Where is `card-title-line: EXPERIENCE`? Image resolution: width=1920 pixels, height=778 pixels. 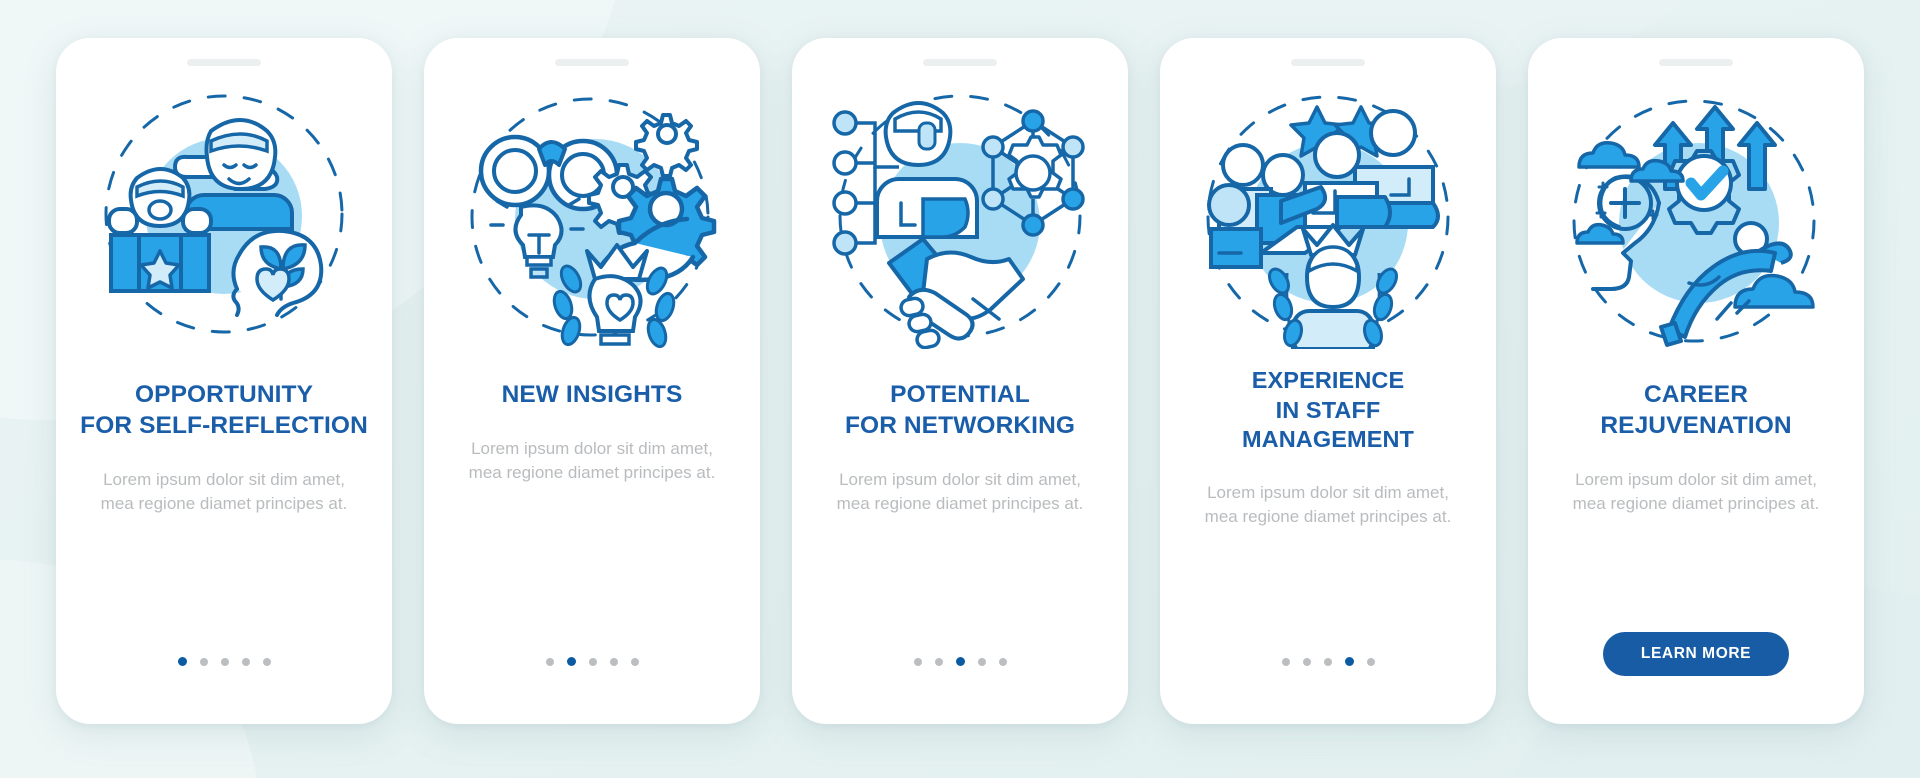
card-title-line: EXPERIENCE is located at coordinates (1328, 380).